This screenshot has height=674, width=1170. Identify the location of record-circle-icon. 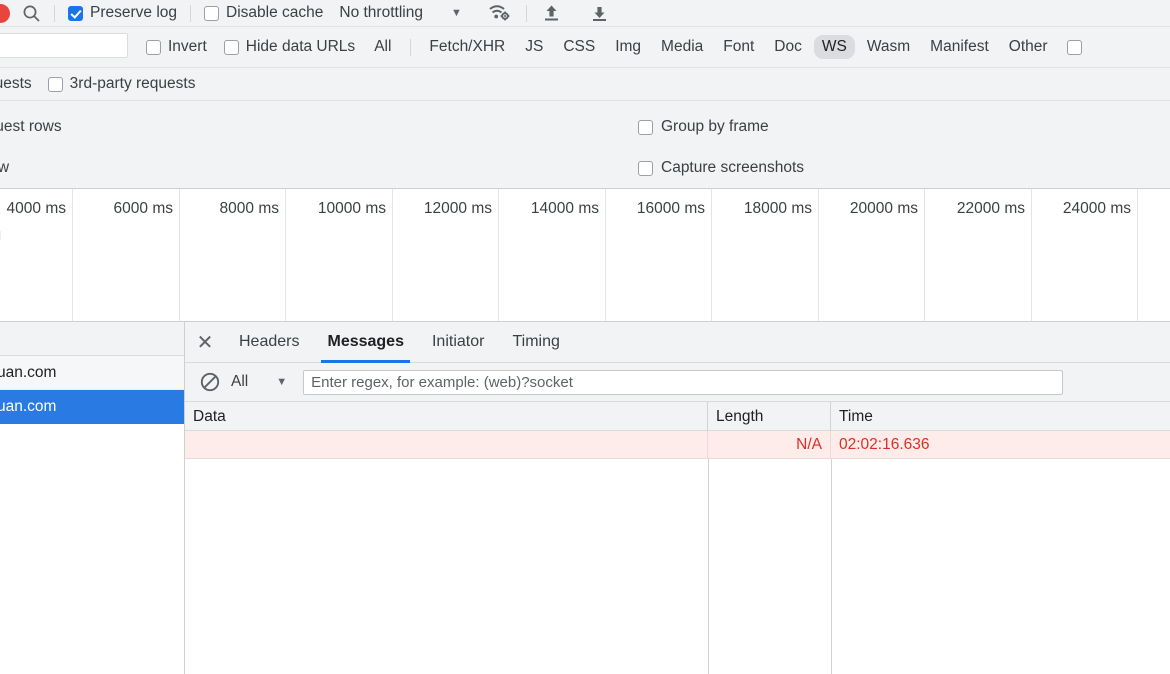
(5, 13).